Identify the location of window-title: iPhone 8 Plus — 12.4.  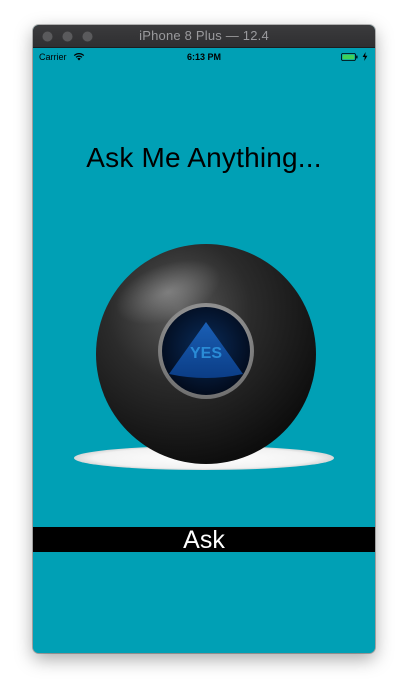
(204, 35).